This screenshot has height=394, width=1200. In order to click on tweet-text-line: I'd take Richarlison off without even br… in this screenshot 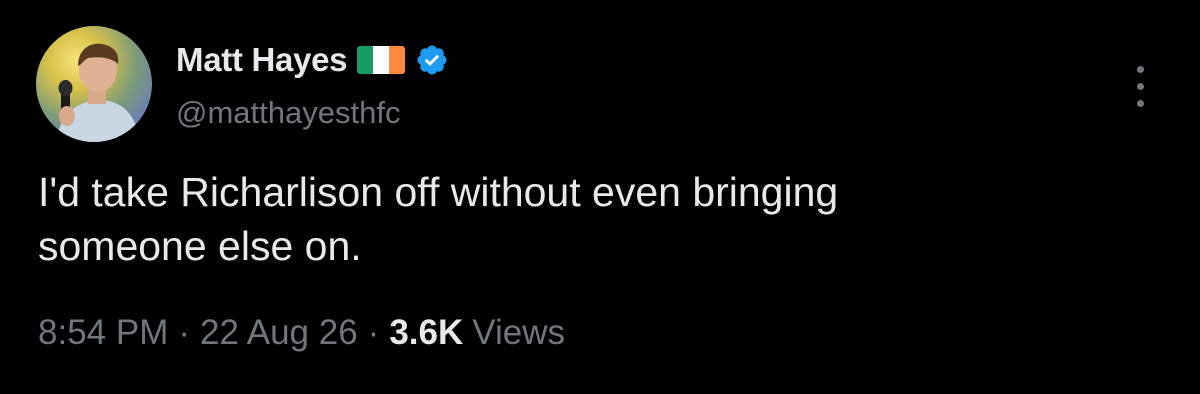, I will do `click(438, 192)`.